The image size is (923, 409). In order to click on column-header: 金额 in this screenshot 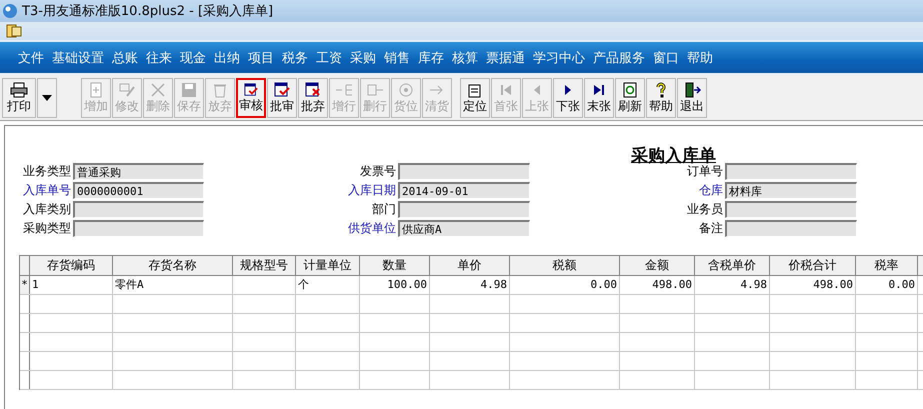, I will do `click(657, 265)`.